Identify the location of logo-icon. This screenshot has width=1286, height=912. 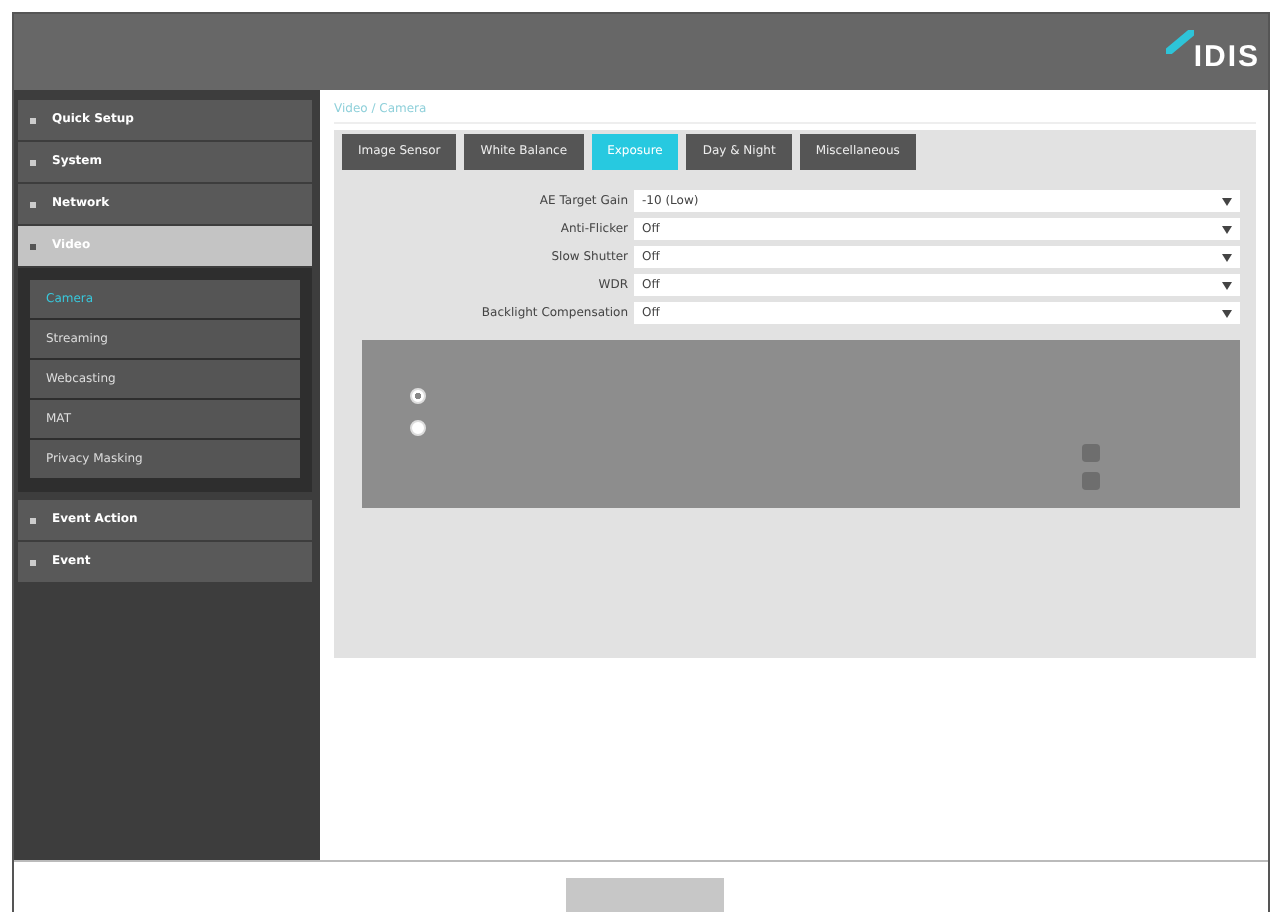
(1179, 42).